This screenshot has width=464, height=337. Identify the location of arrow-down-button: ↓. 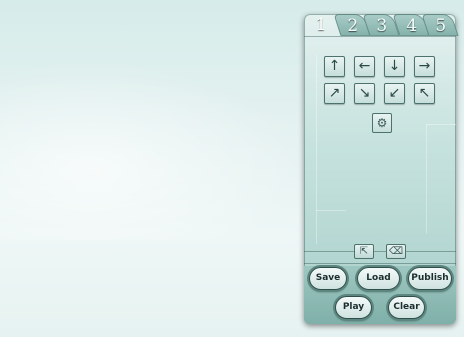
(394, 66).